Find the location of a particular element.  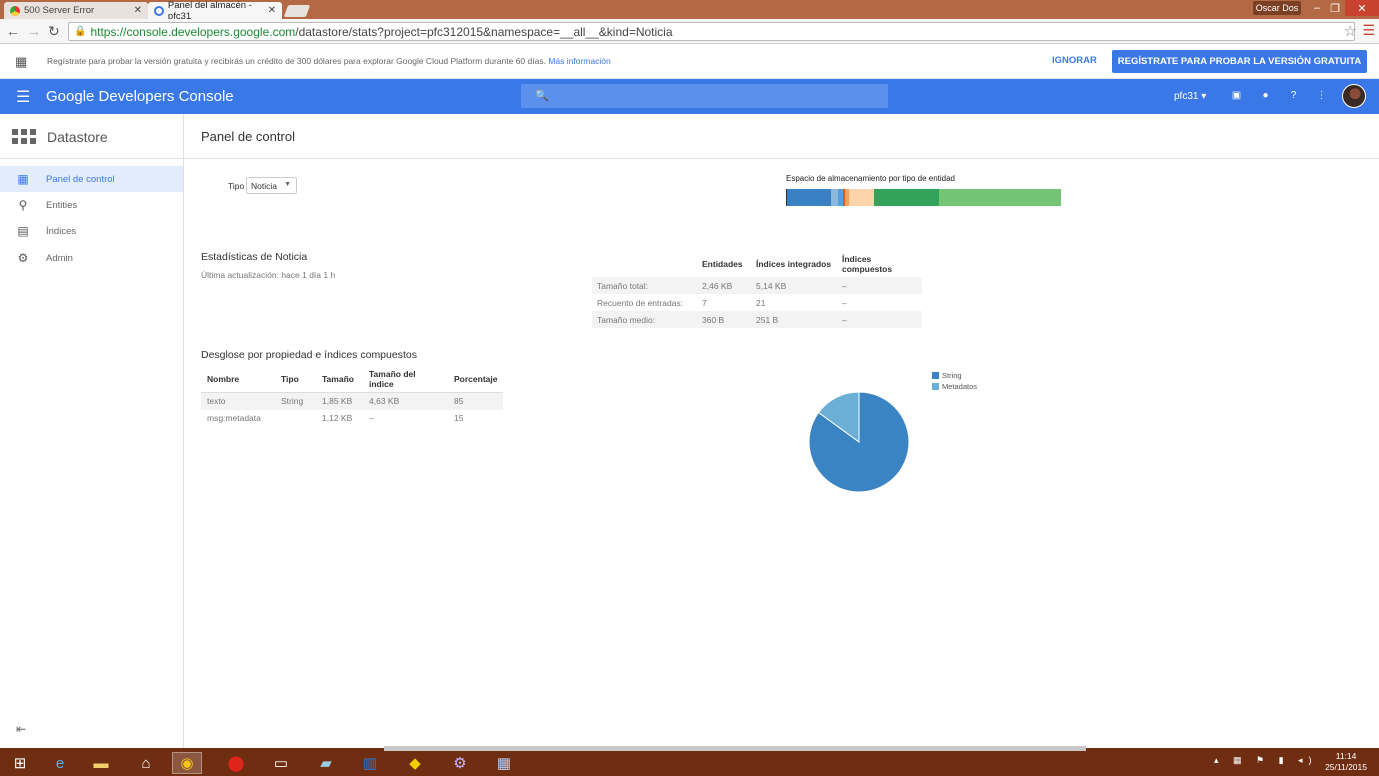

stats-header-entities: Entidades is located at coordinates (722, 264).